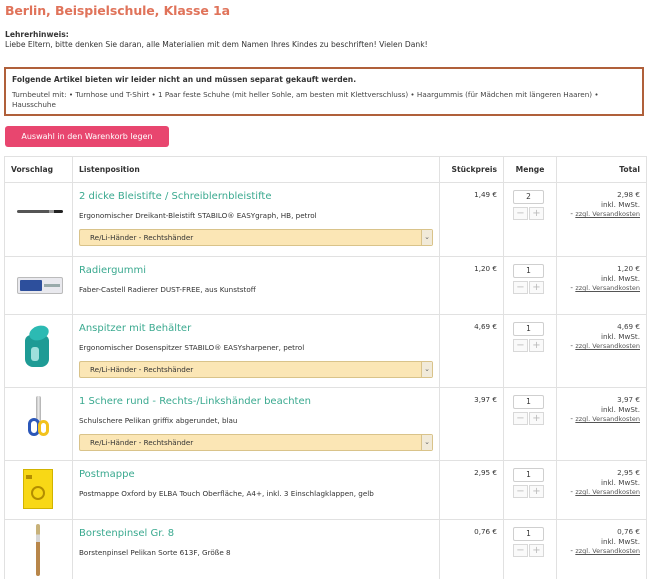 Image resolution: width=650 pixels, height=579 pixels. Describe the element at coordinates (87, 136) in the screenshot. I see `add-selection-to-cart-button: Auswahl in den Warenkorb legen` at that location.